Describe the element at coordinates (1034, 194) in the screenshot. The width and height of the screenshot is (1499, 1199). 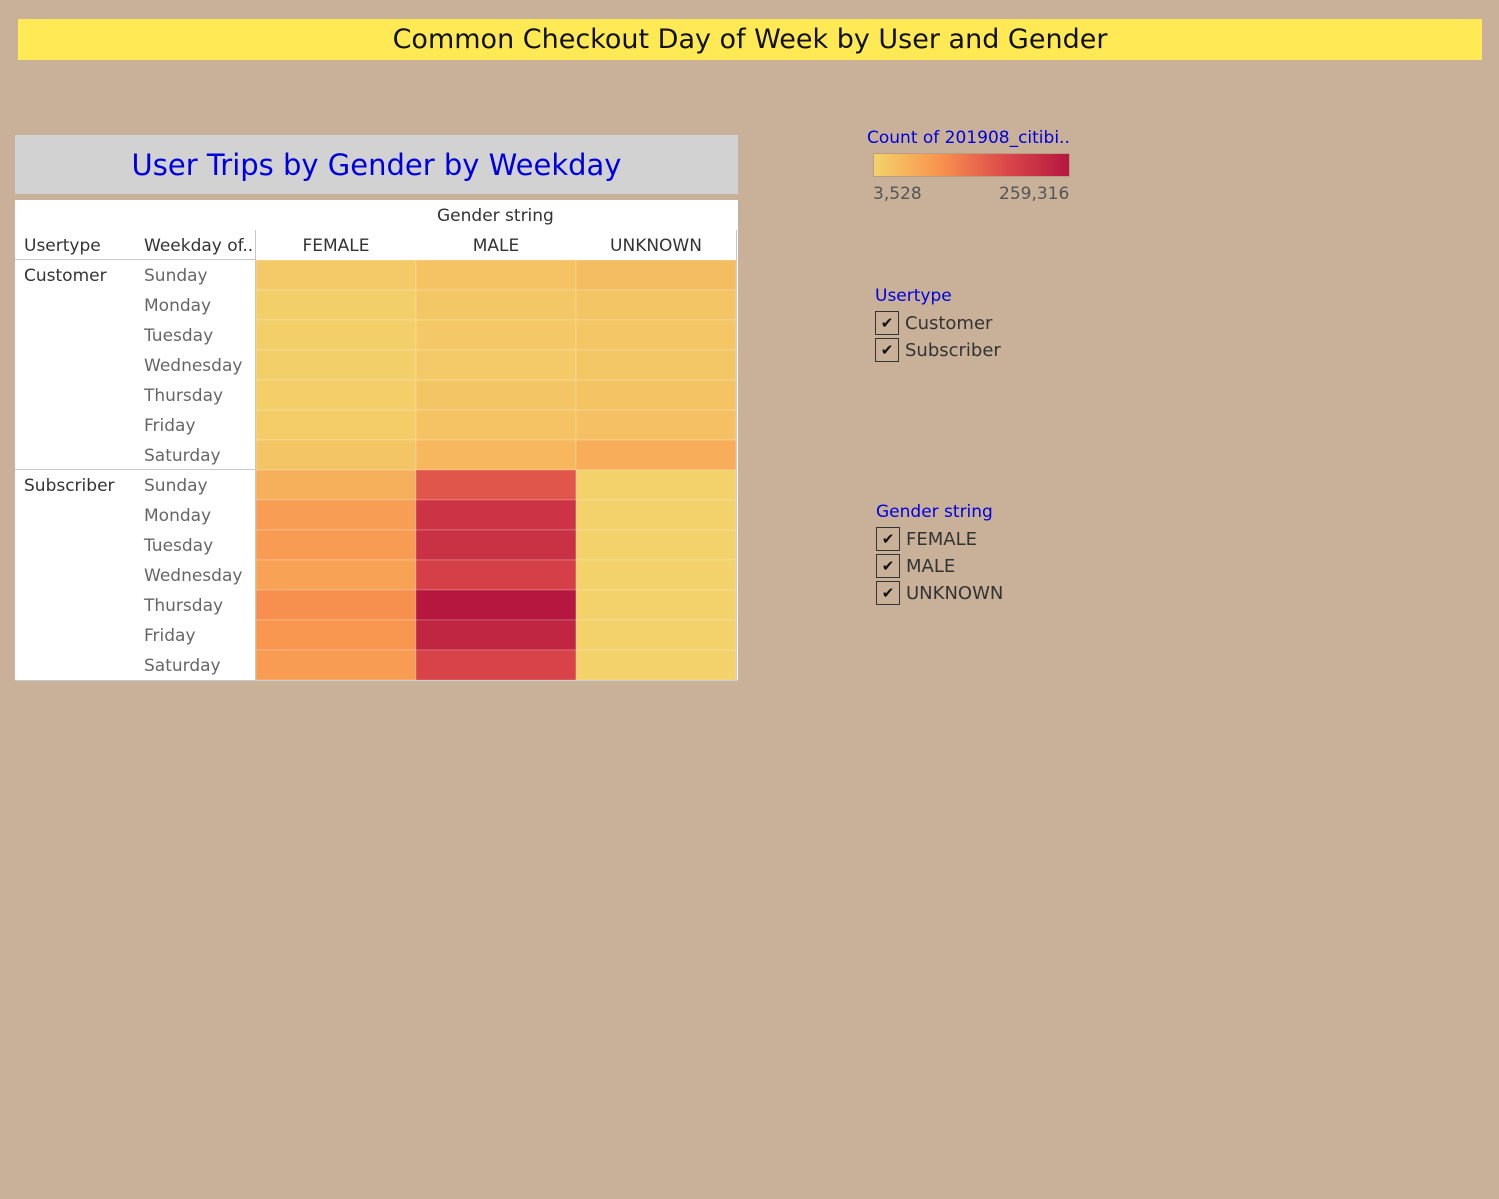
I see `color-legend-max: 259,316` at that location.